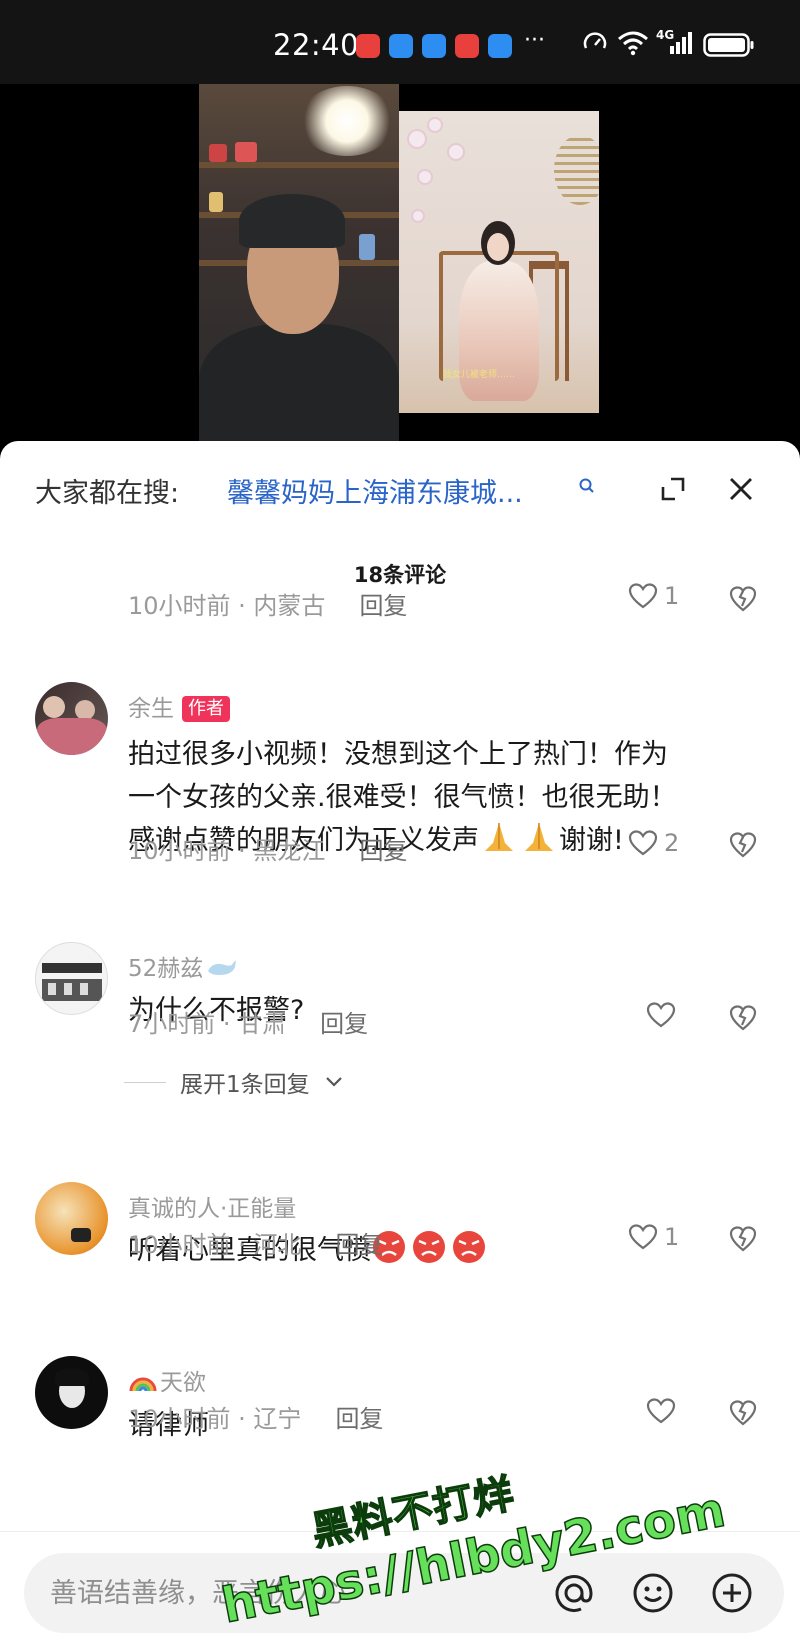 This screenshot has width=800, height=1648. I want to click on search-icon, so click(587, 486).